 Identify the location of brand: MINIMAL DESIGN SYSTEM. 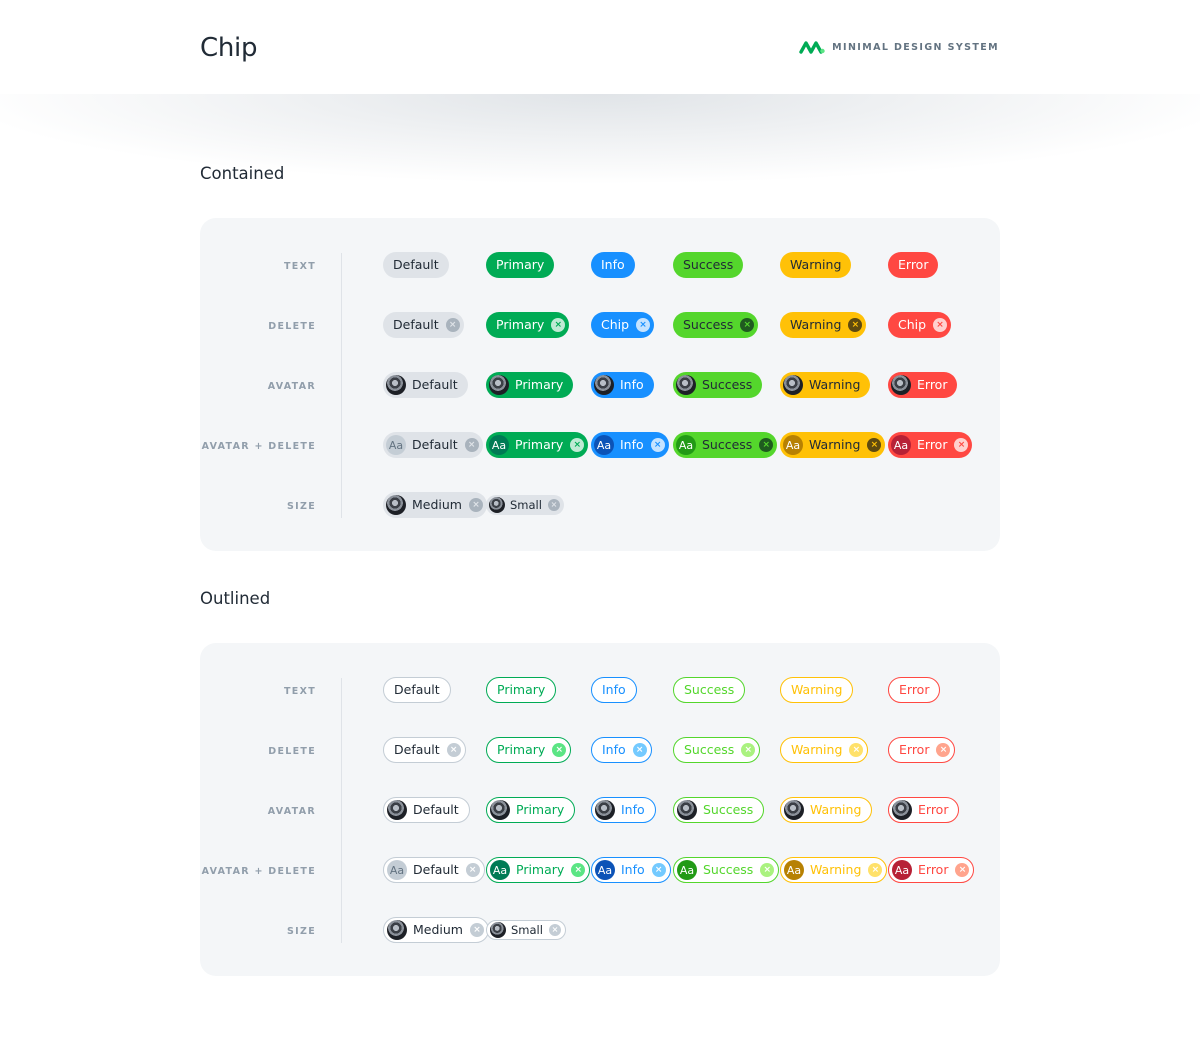
(899, 47).